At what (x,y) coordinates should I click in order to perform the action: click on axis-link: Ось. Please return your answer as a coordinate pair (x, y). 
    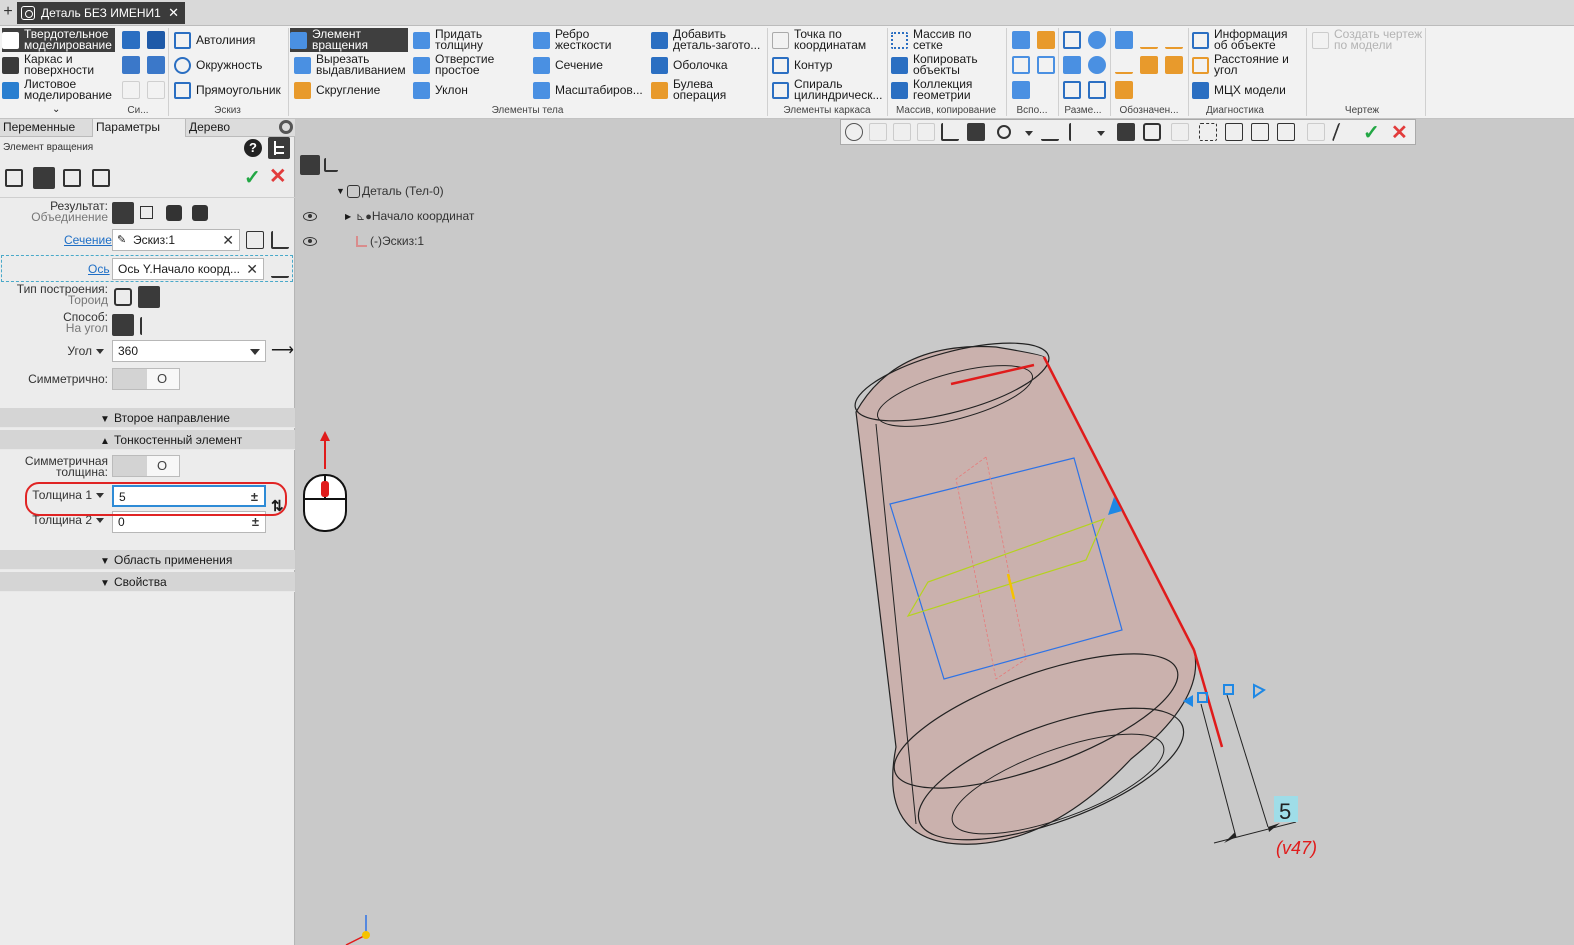
    Looking at the image, I should click on (99, 269).